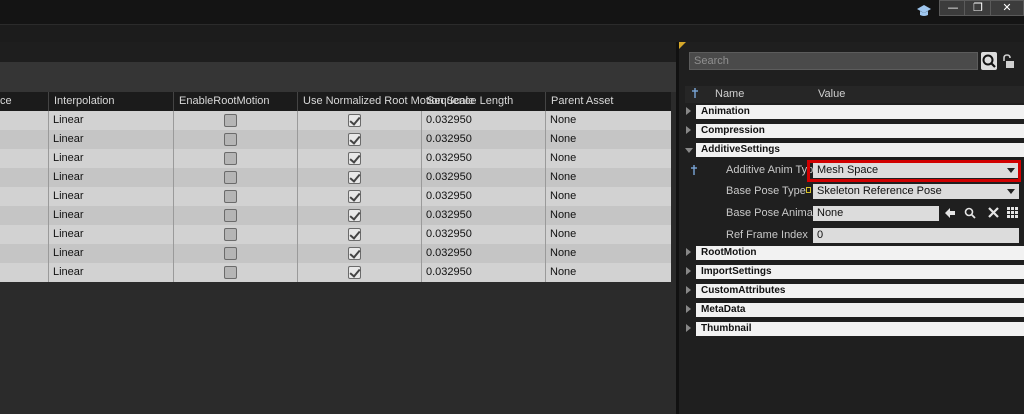 The width and height of the screenshot is (1024, 414). What do you see at coordinates (953, 8) in the screenshot?
I see `minimize-button: —` at bounding box center [953, 8].